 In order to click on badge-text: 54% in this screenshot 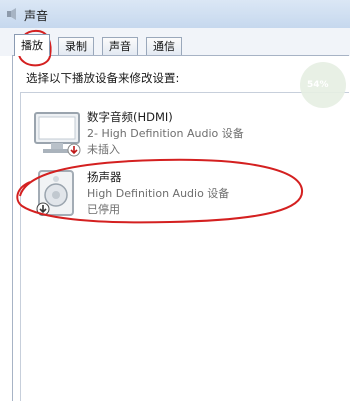, I will do `click(318, 85)`.